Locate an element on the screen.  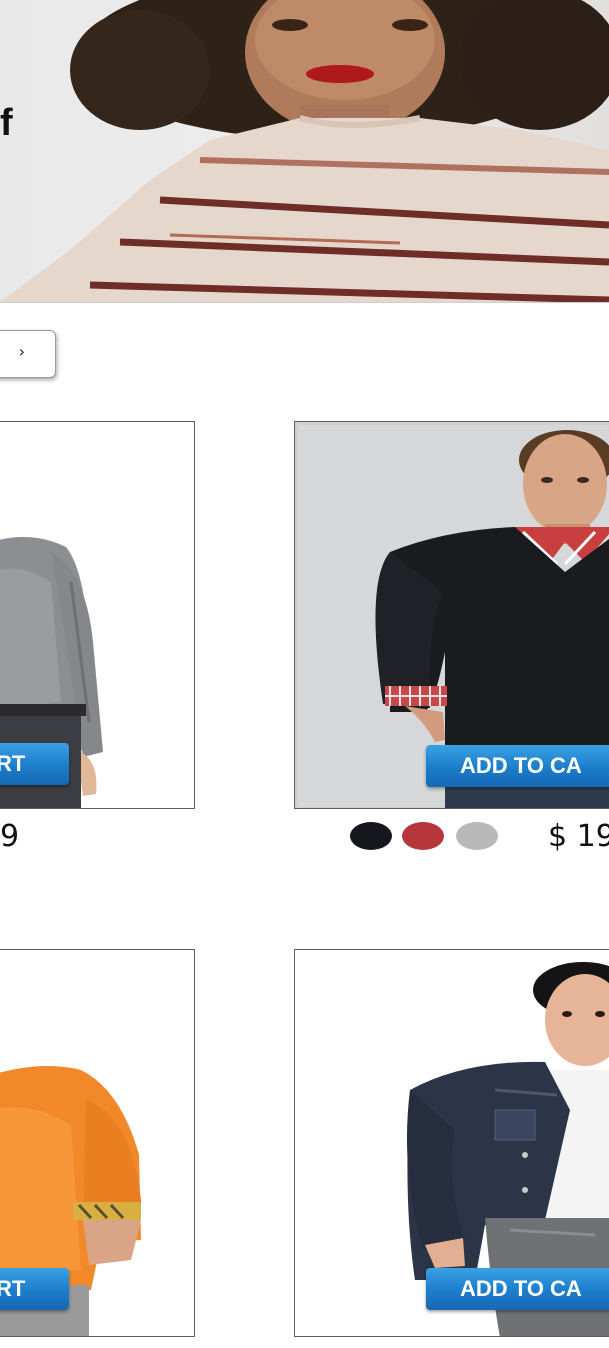
color-swatch-black is located at coordinates (371, 836).